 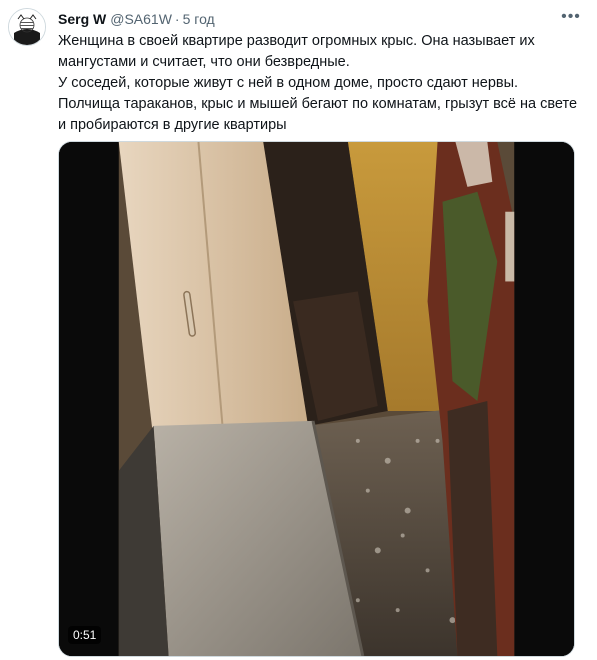 I want to click on author-name: Serg W, so click(x=82, y=19).